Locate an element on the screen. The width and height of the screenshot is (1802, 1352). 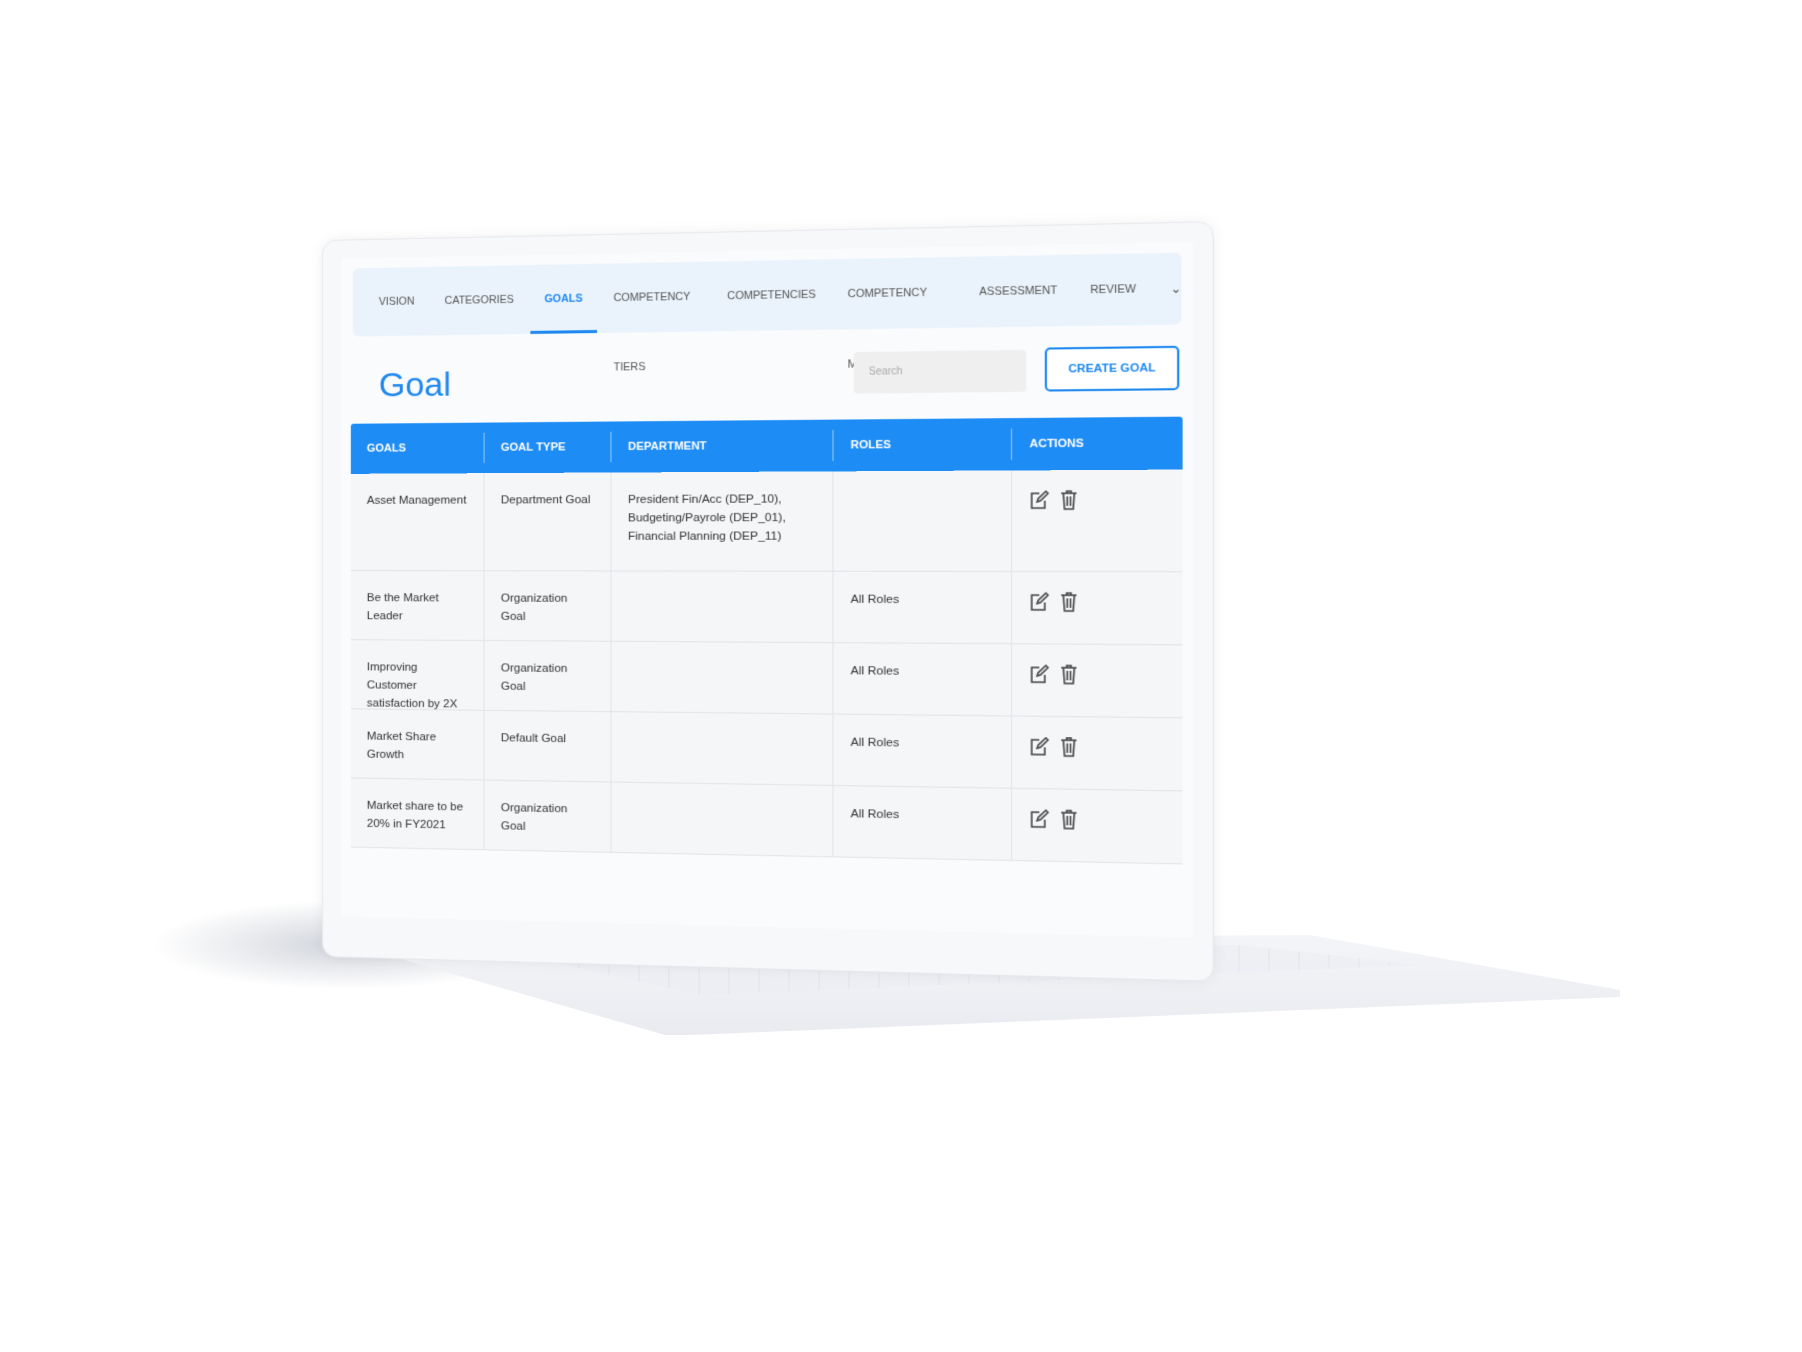
goal-name: Market Share Growth is located at coordinates (401, 746).